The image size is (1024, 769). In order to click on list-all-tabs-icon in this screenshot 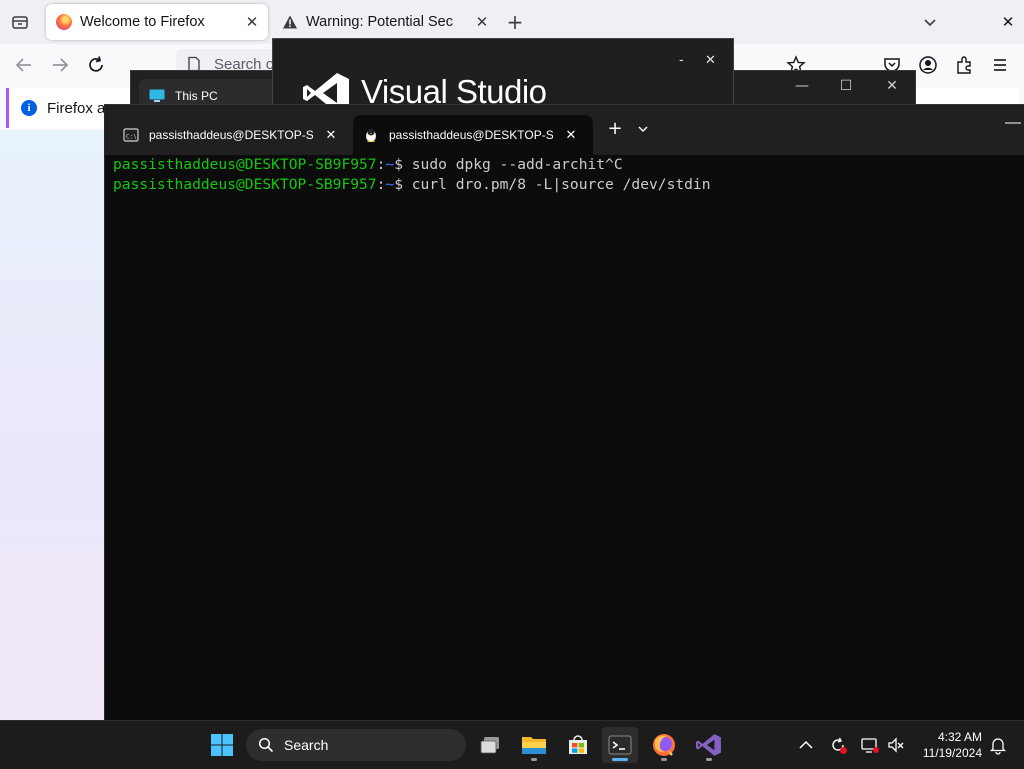, I will do `click(930, 22)`.